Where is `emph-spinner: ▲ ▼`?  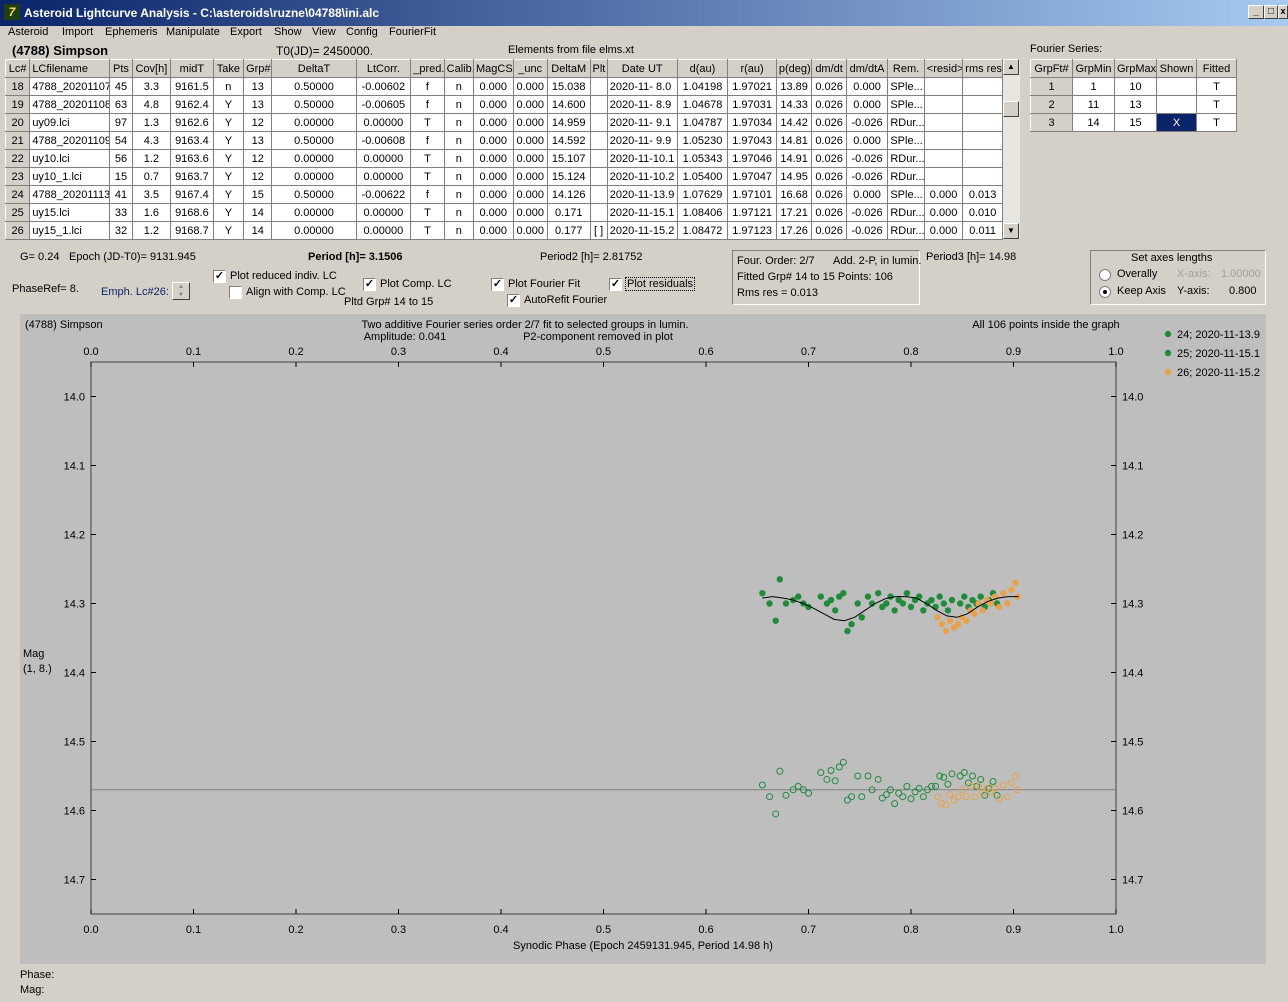
emph-spinner: ▲ ▼ is located at coordinates (181, 291).